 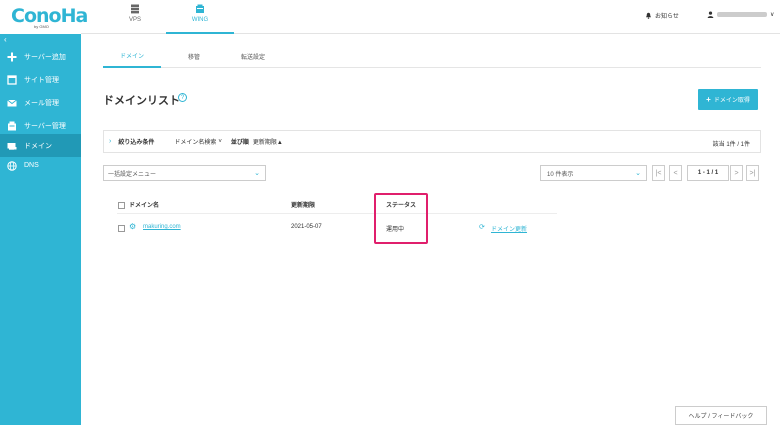 What do you see at coordinates (432, 141) in the screenshot?
I see `filter-bar: › 絞り込み条件 ドメイン名検索 ˅ 並び順 更新期限▲ 該当 1件 / 1件` at bounding box center [432, 141].